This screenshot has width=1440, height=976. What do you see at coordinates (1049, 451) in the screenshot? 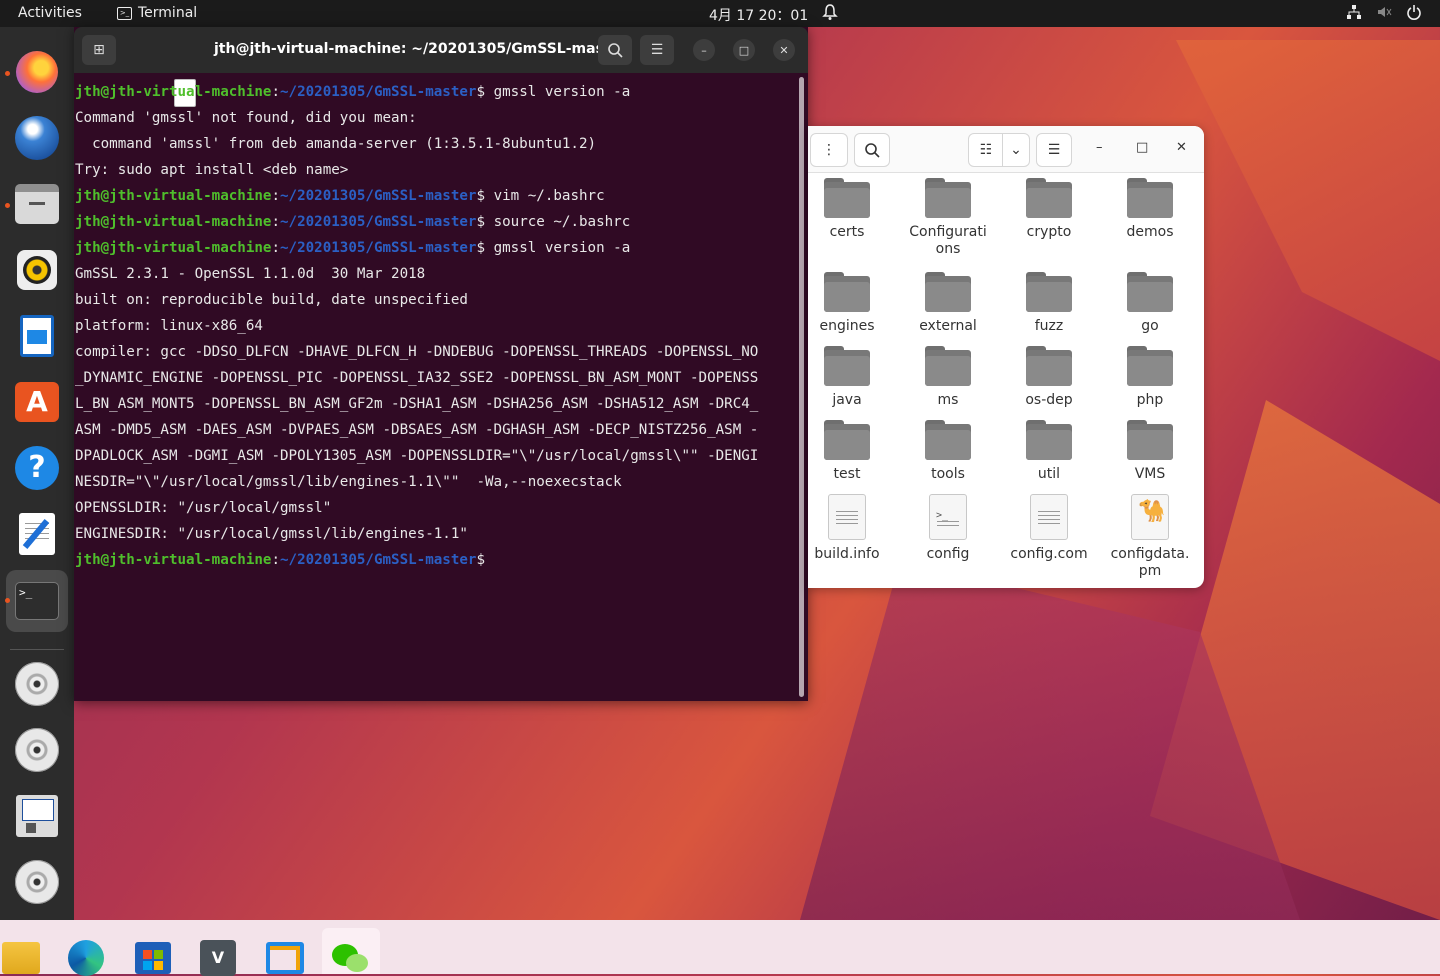
I see `folder-item: util` at bounding box center [1049, 451].